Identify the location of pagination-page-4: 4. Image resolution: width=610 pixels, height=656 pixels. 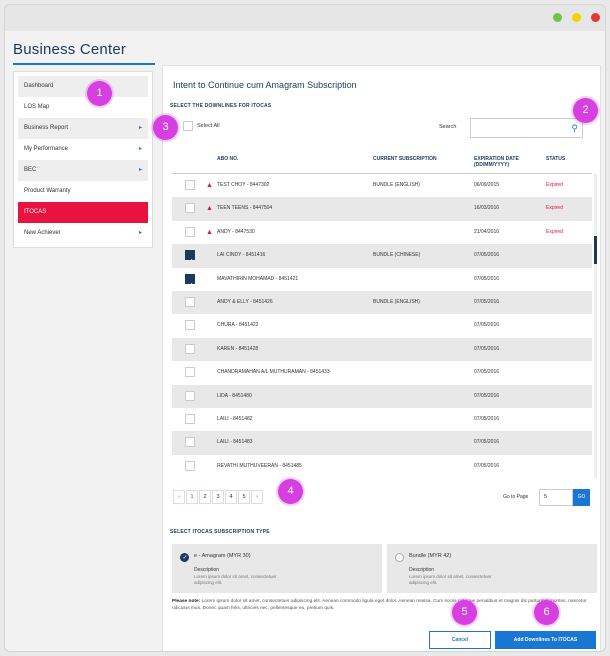
(231, 497).